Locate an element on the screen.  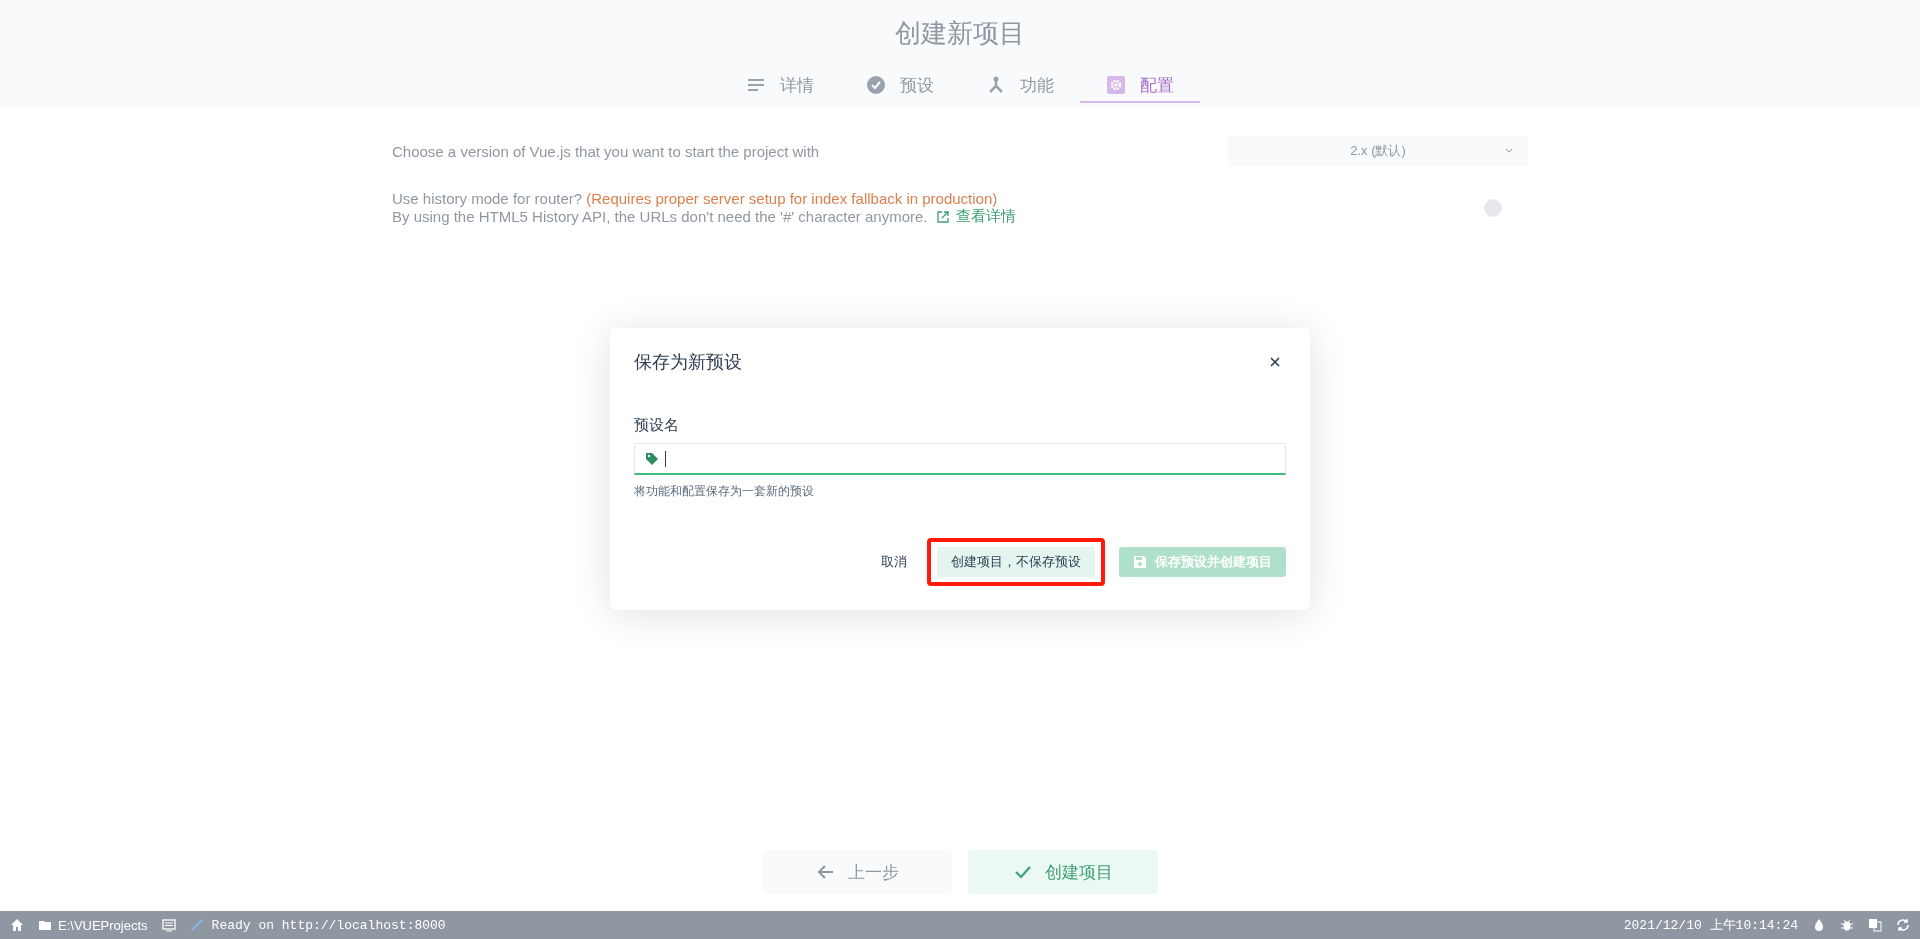
dialog-title: 保存为新预设 is located at coordinates (688, 362).